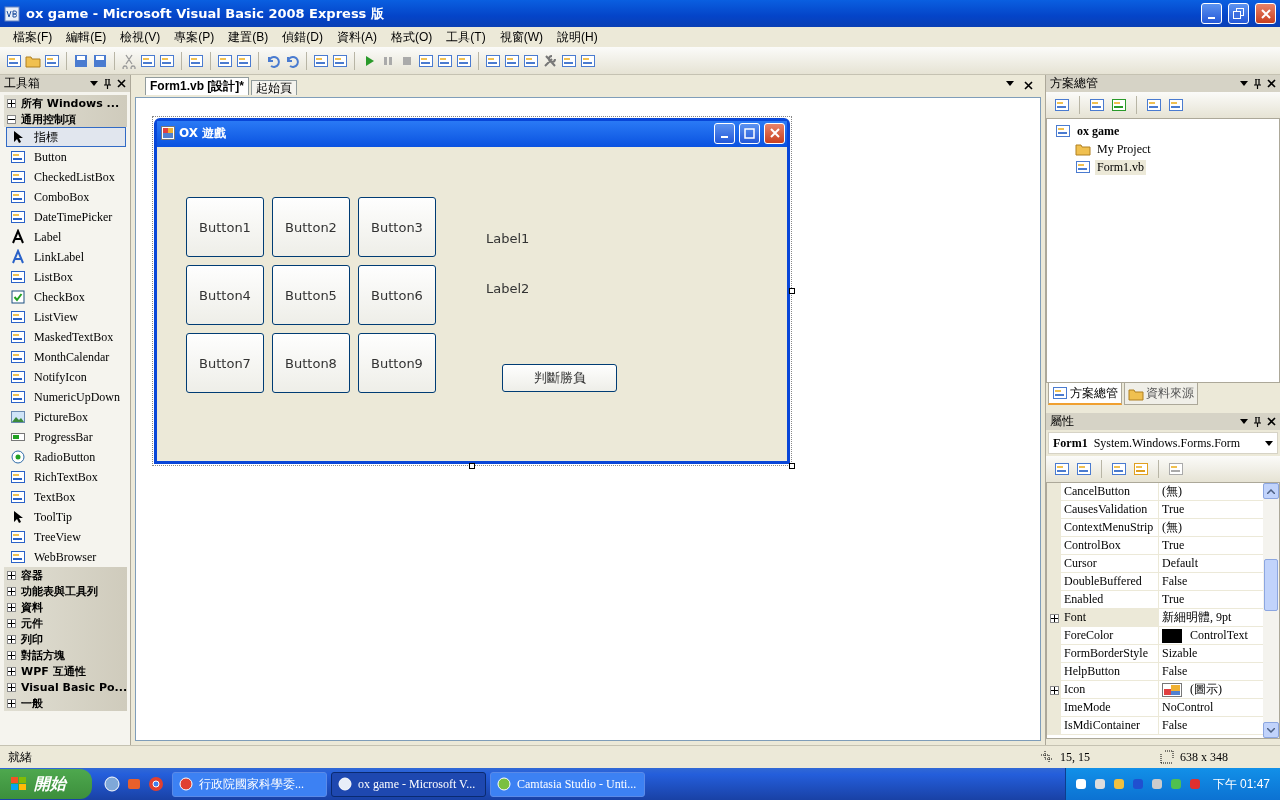 The height and width of the screenshot is (800, 1280). I want to click on maximize-button, so click(749, 133).